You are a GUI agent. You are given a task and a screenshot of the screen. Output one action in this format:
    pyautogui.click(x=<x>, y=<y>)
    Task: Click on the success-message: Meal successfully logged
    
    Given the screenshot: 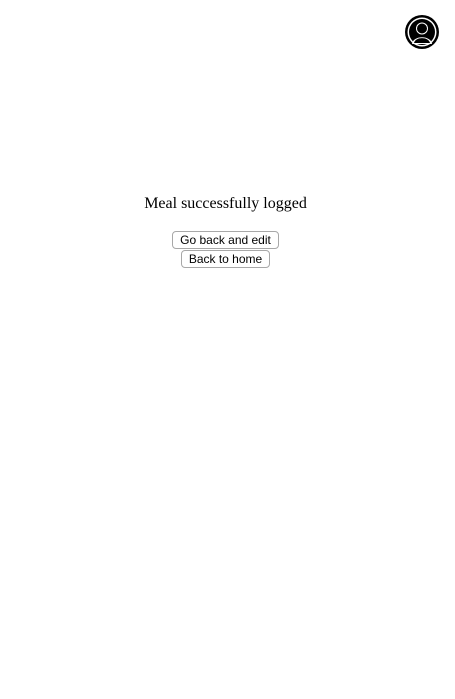 What is the action you would take?
    pyautogui.click(x=225, y=203)
    